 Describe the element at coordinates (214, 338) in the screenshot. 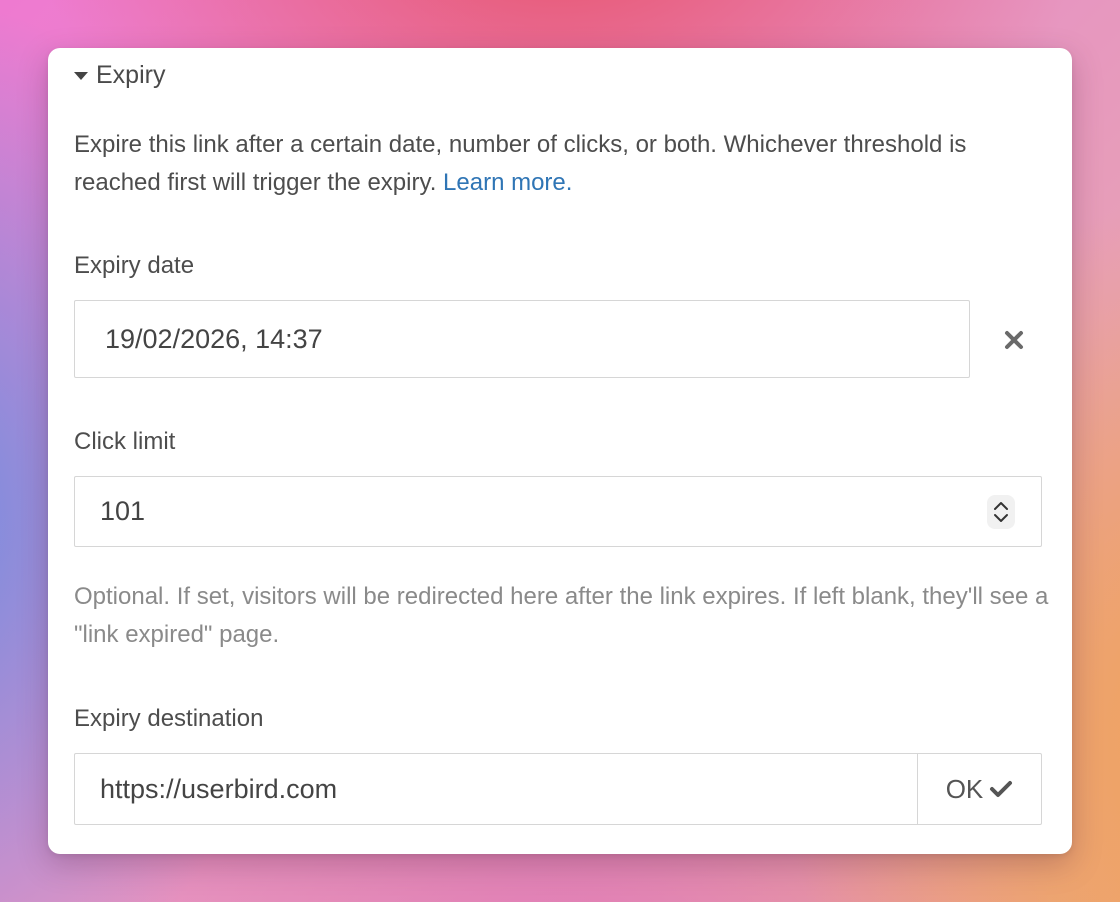

I see `expiry-date-value: 19/02/2026, 14:37` at that location.